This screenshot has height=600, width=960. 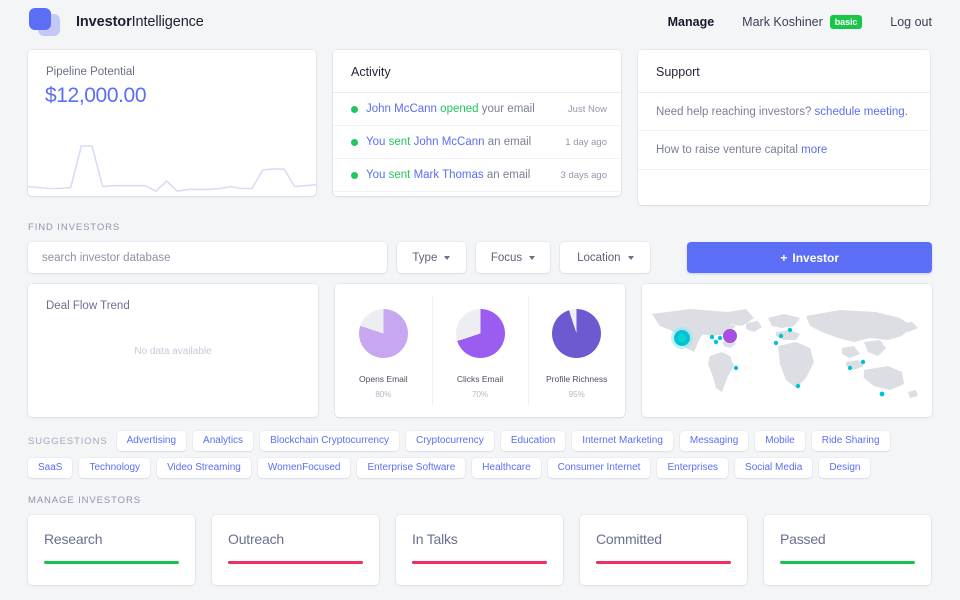 What do you see at coordinates (450, 441) in the screenshot?
I see `suggestion-tag: Cryptocurrency` at bounding box center [450, 441].